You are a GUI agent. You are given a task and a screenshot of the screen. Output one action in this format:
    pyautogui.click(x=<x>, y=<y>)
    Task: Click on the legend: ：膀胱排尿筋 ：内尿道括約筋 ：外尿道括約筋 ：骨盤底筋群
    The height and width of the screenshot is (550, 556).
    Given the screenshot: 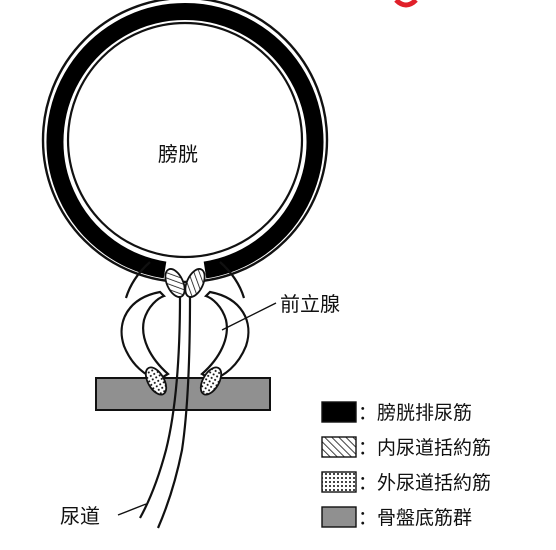 What is the action you would take?
    pyautogui.click(x=406, y=465)
    